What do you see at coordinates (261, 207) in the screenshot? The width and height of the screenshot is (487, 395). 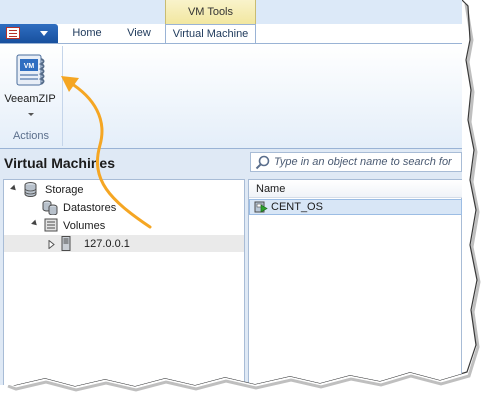 I see `vm-running-icon` at bounding box center [261, 207].